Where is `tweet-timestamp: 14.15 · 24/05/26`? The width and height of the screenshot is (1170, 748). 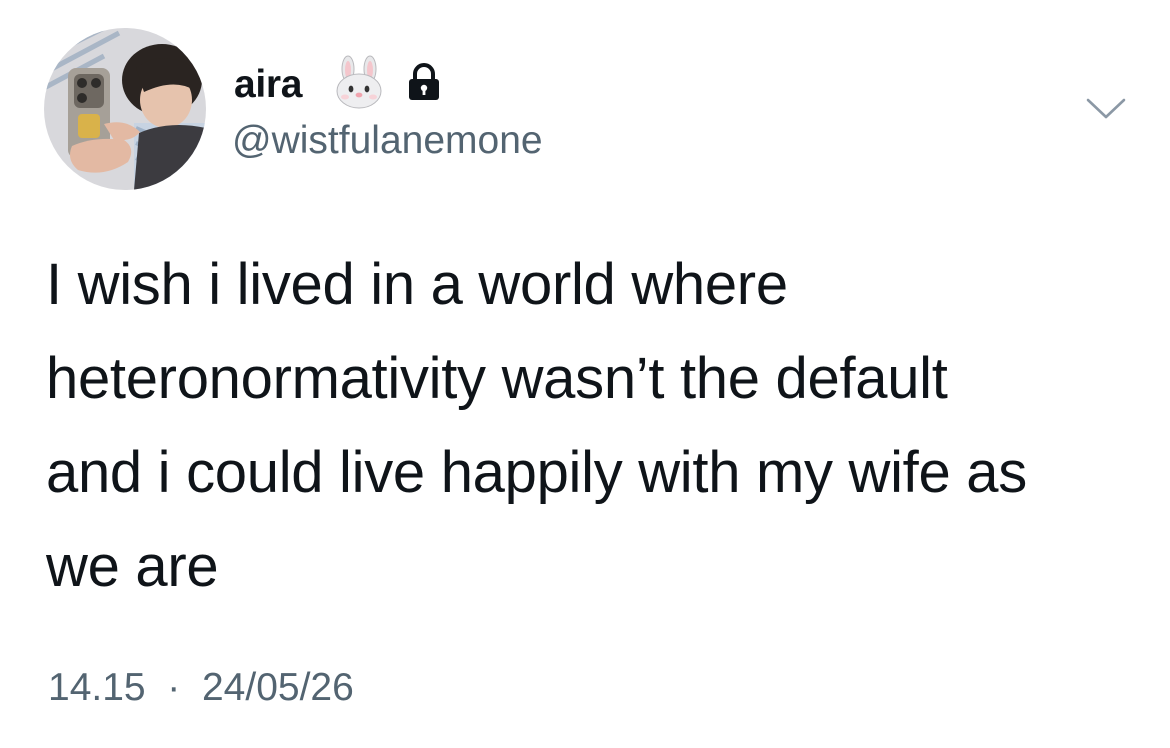 tweet-timestamp: 14.15 · 24/05/26 is located at coordinates (201, 688).